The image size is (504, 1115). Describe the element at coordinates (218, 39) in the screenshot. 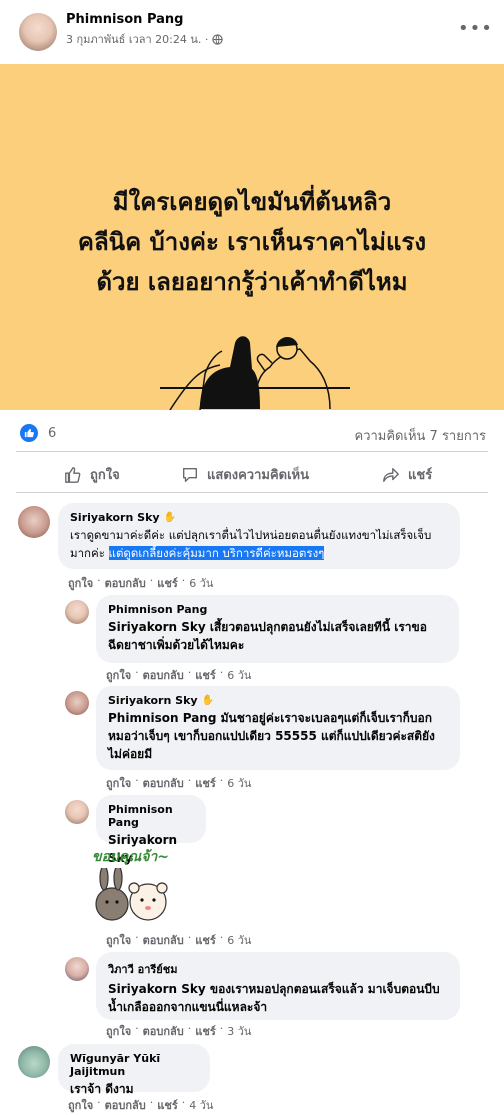

I see `globe-icon` at that location.